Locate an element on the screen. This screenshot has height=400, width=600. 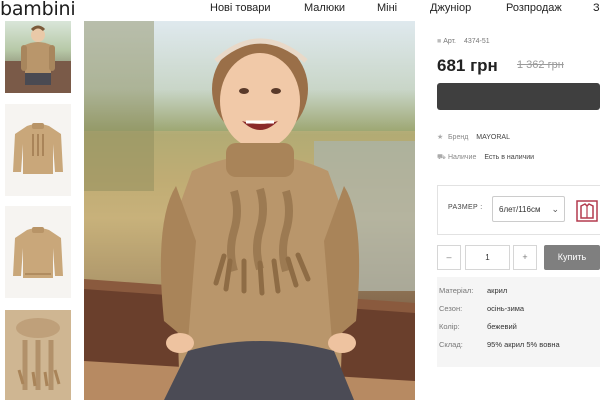
size-select: 6лет/116см ⌄ is located at coordinates (528, 209).